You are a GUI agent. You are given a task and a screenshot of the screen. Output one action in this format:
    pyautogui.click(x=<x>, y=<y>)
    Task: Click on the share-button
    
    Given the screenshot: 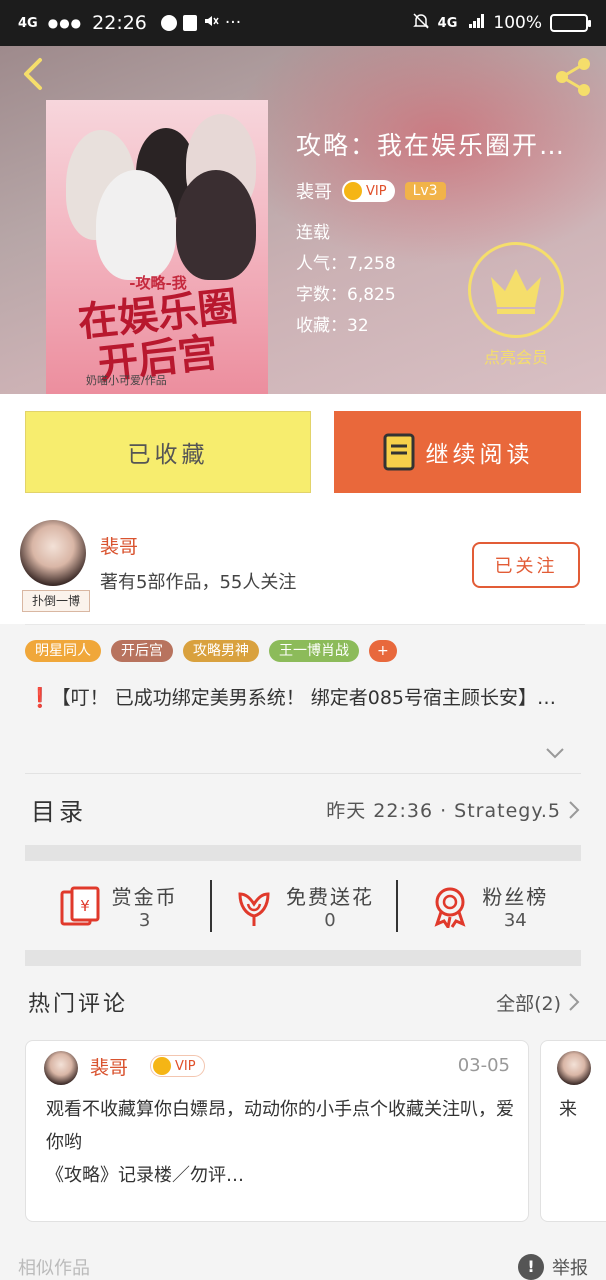 What is the action you would take?
    pyautogui.click(x=573, y=77)
    